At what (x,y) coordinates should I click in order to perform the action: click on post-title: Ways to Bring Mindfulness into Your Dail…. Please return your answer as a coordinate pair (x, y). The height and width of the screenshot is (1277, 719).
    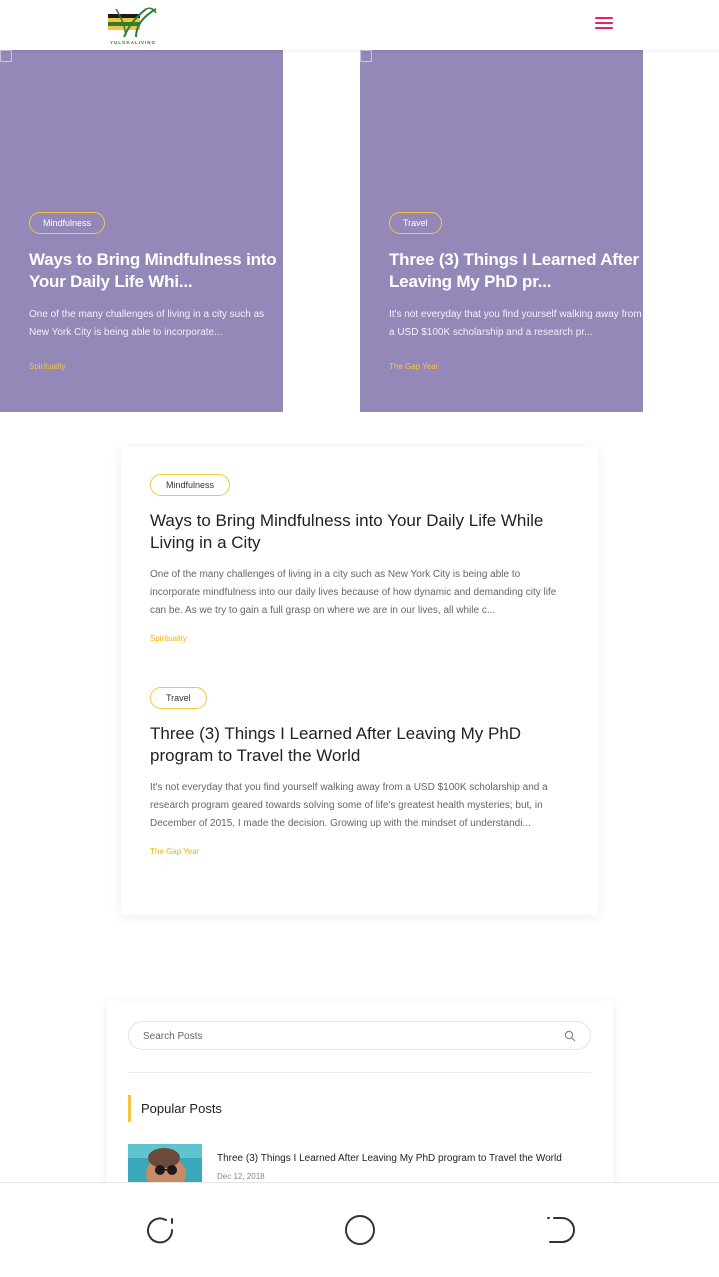
    Looking at the image, I should click on (350, 532).